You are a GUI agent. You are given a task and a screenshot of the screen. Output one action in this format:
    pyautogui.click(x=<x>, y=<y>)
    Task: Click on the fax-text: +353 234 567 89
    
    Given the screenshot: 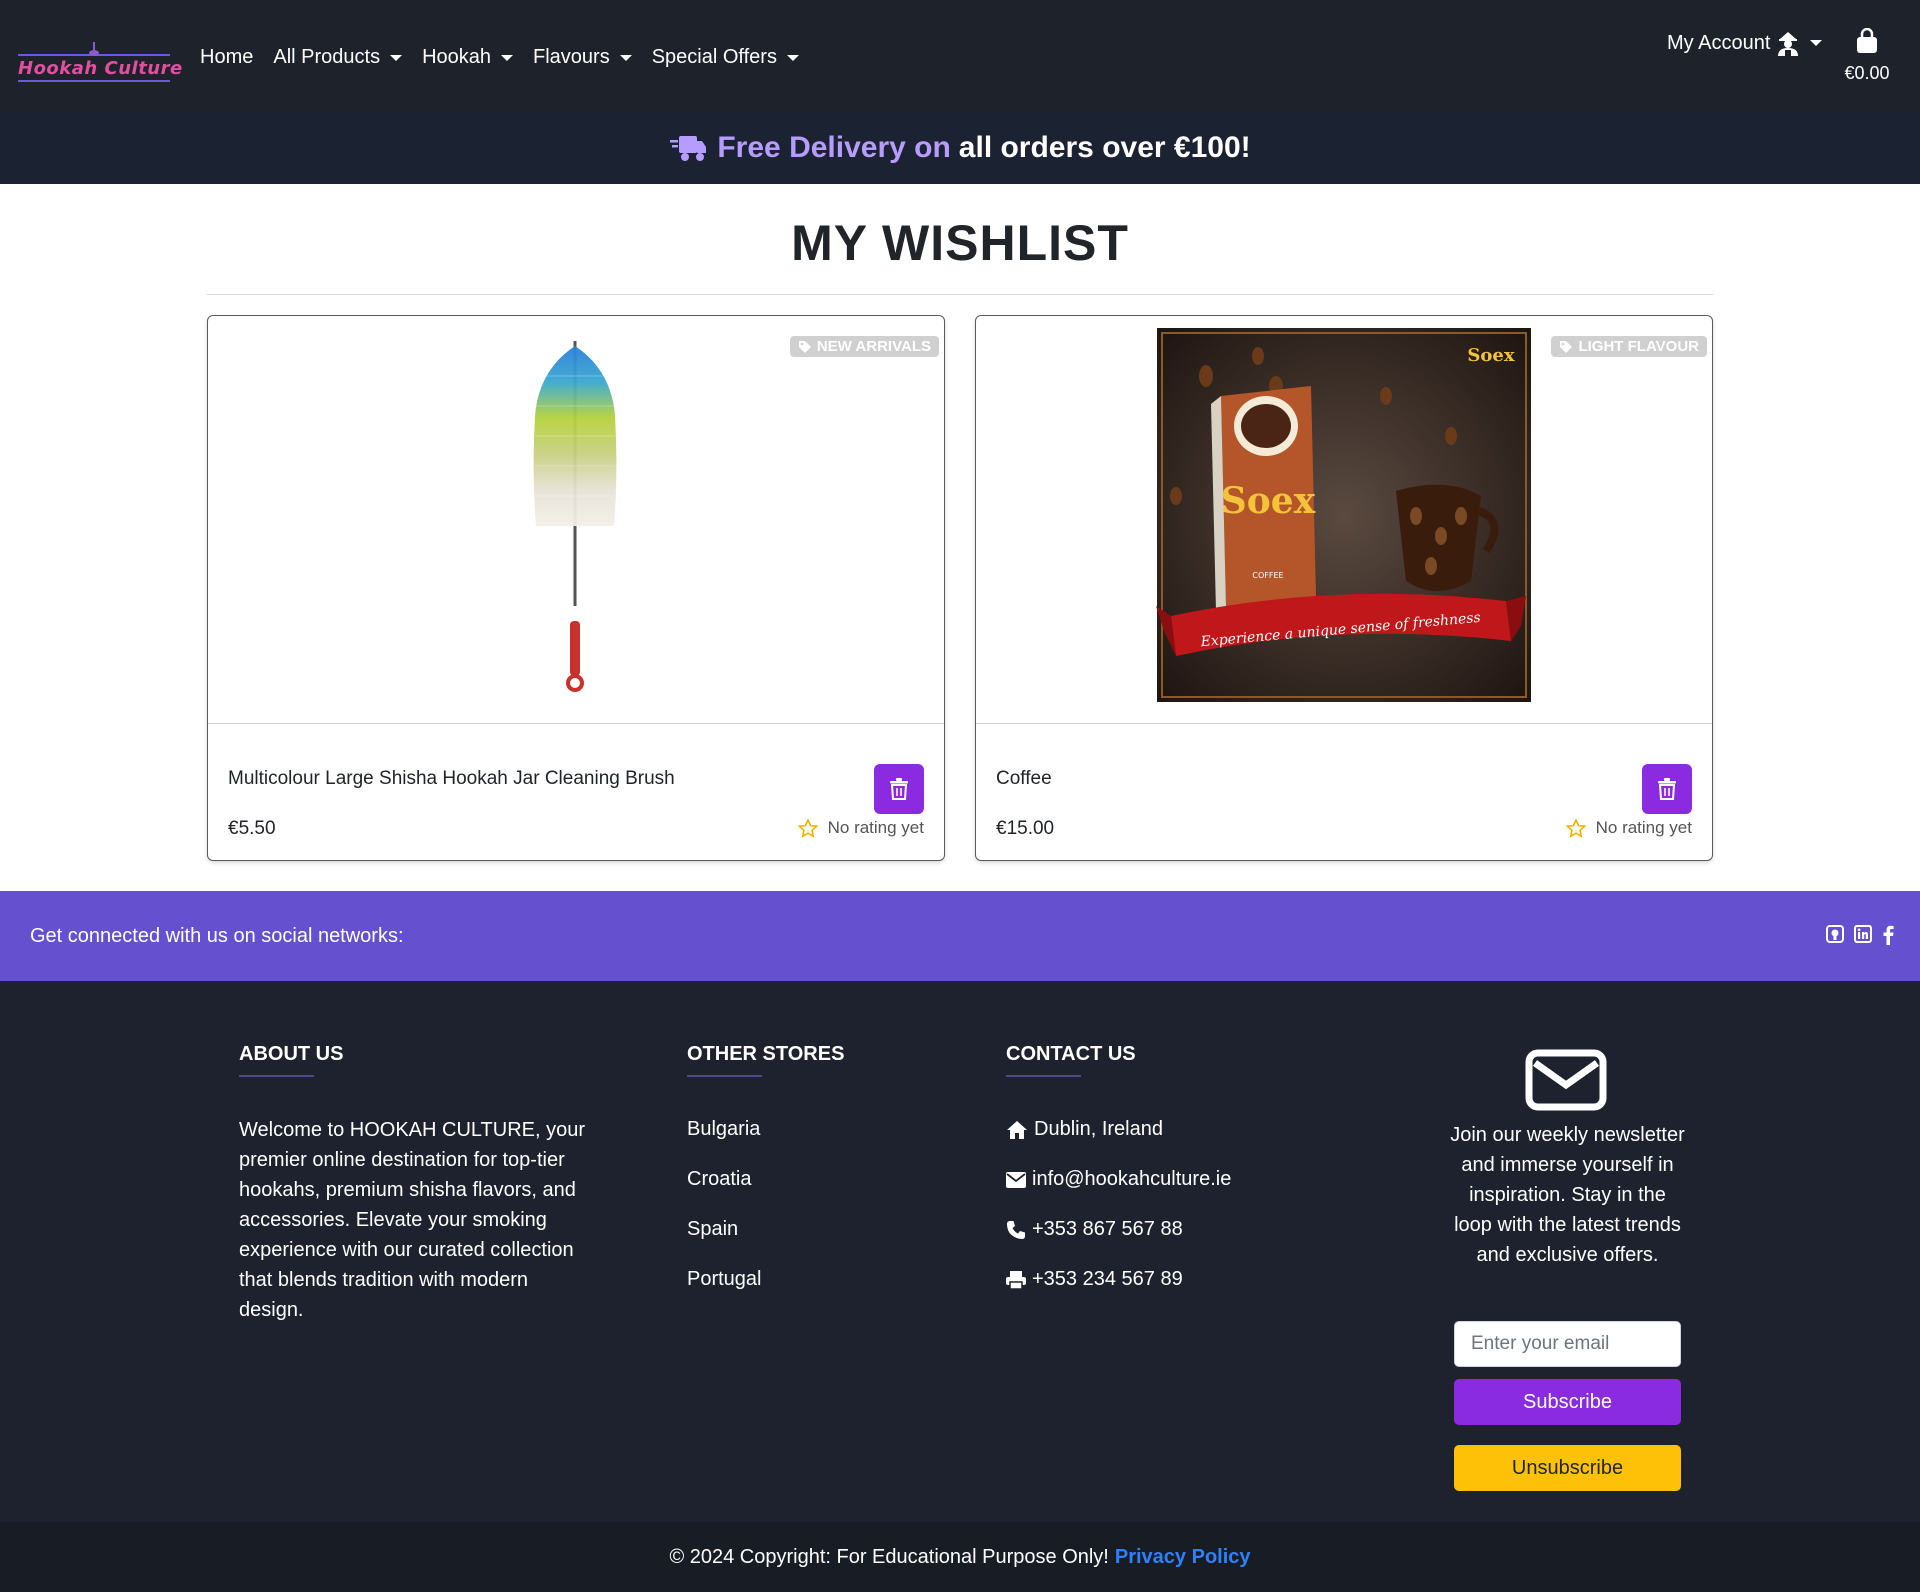 What is the action you would take?
    pyautogui.click(x=1107, y=1279)
    